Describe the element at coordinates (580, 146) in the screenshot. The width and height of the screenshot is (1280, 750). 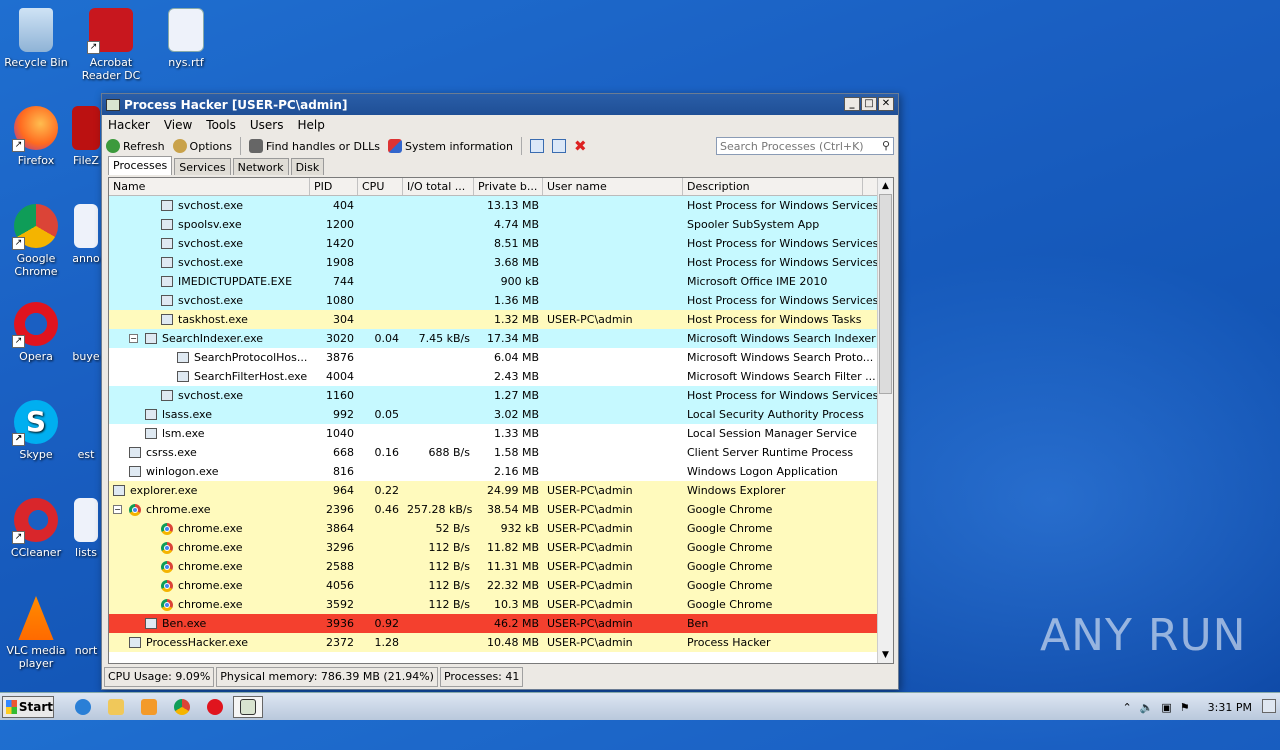
I see `terminate-process-icon: ✖` at that location.